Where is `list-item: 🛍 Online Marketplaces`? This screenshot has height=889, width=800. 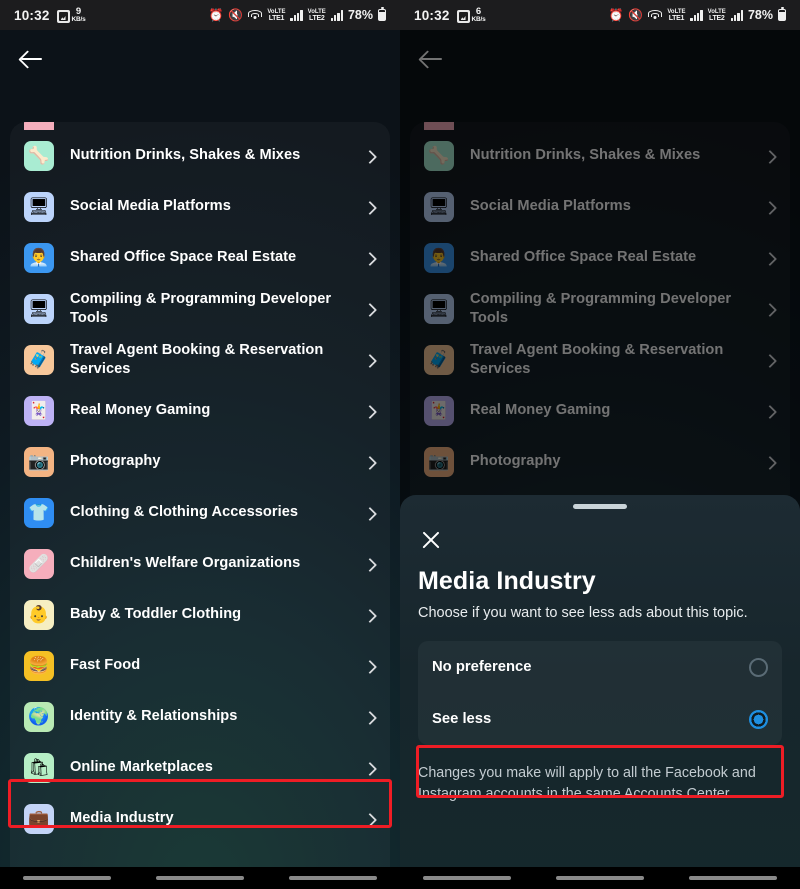
list-item: 🛍 Online Marketplaces is located at coordinates (200, 767).